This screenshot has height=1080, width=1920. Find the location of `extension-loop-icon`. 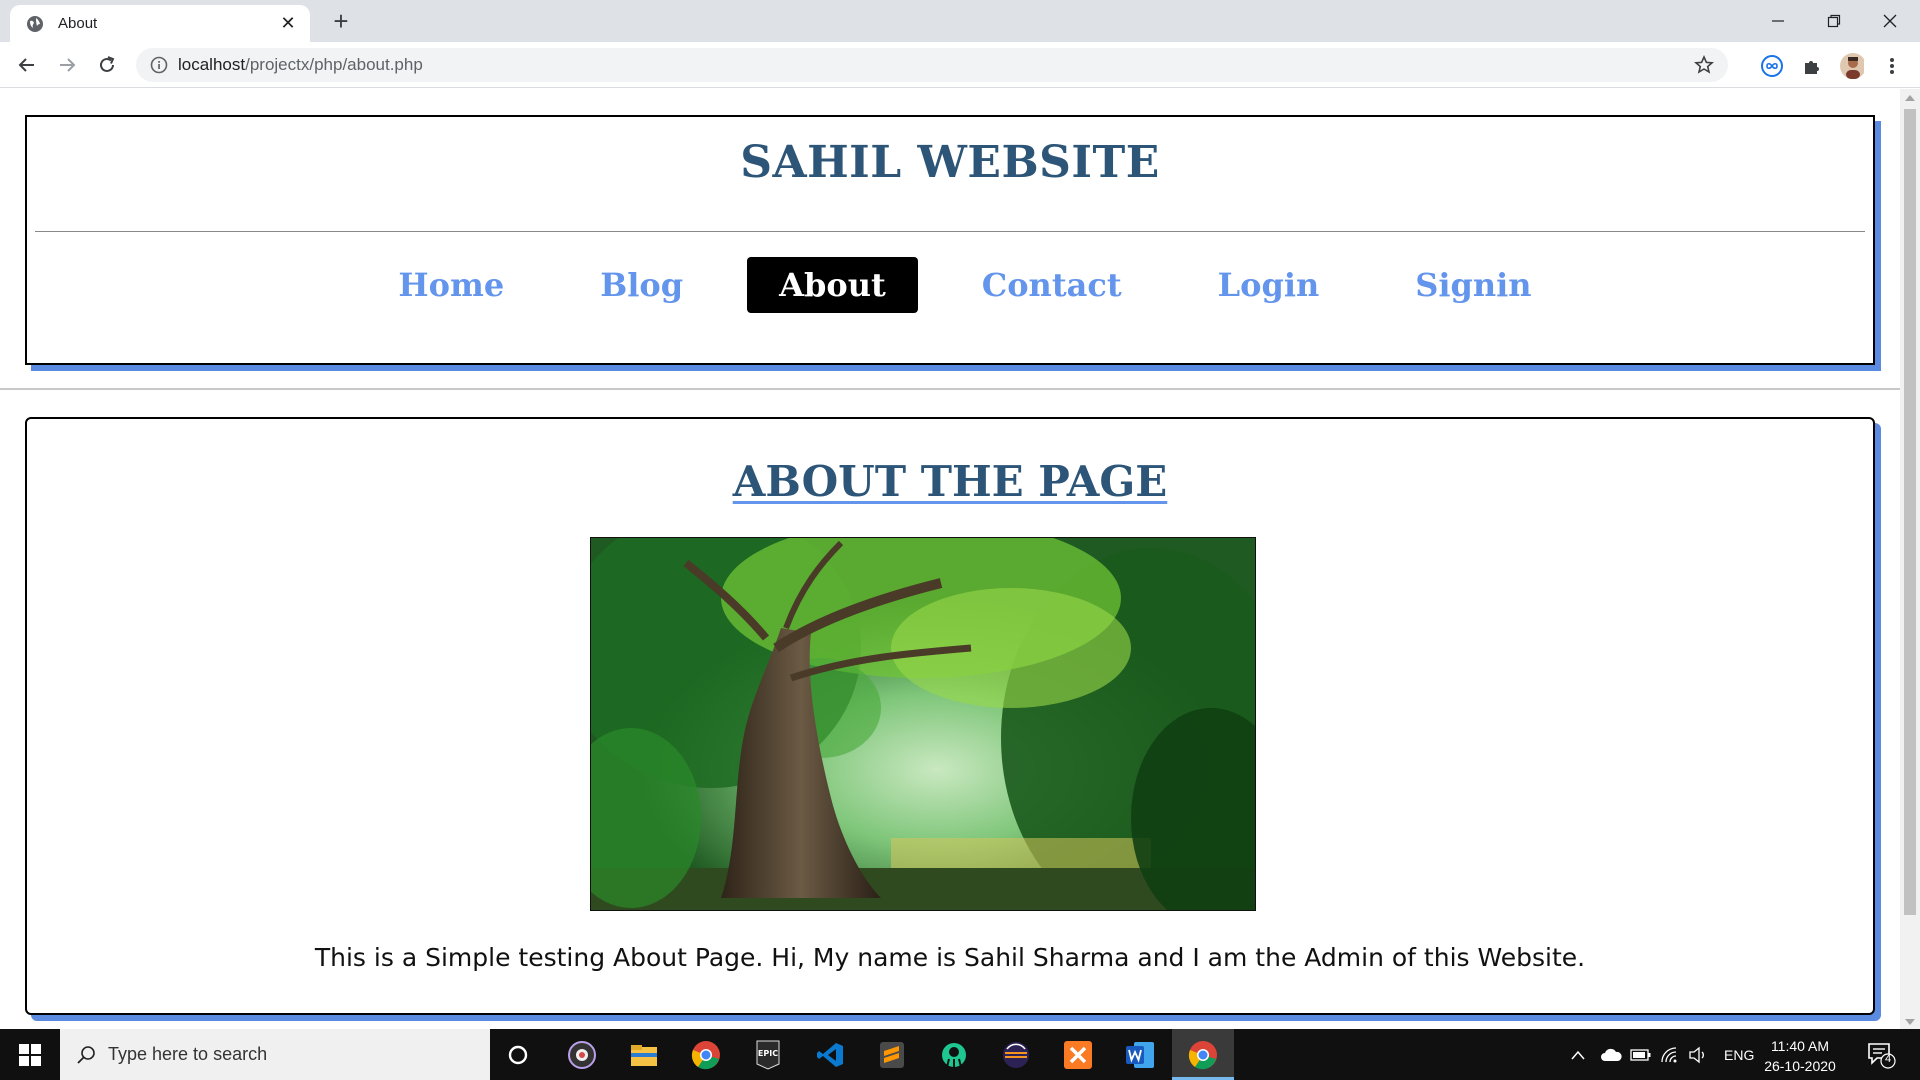

extension-loop-icon is located at coordinates (1772, 66).